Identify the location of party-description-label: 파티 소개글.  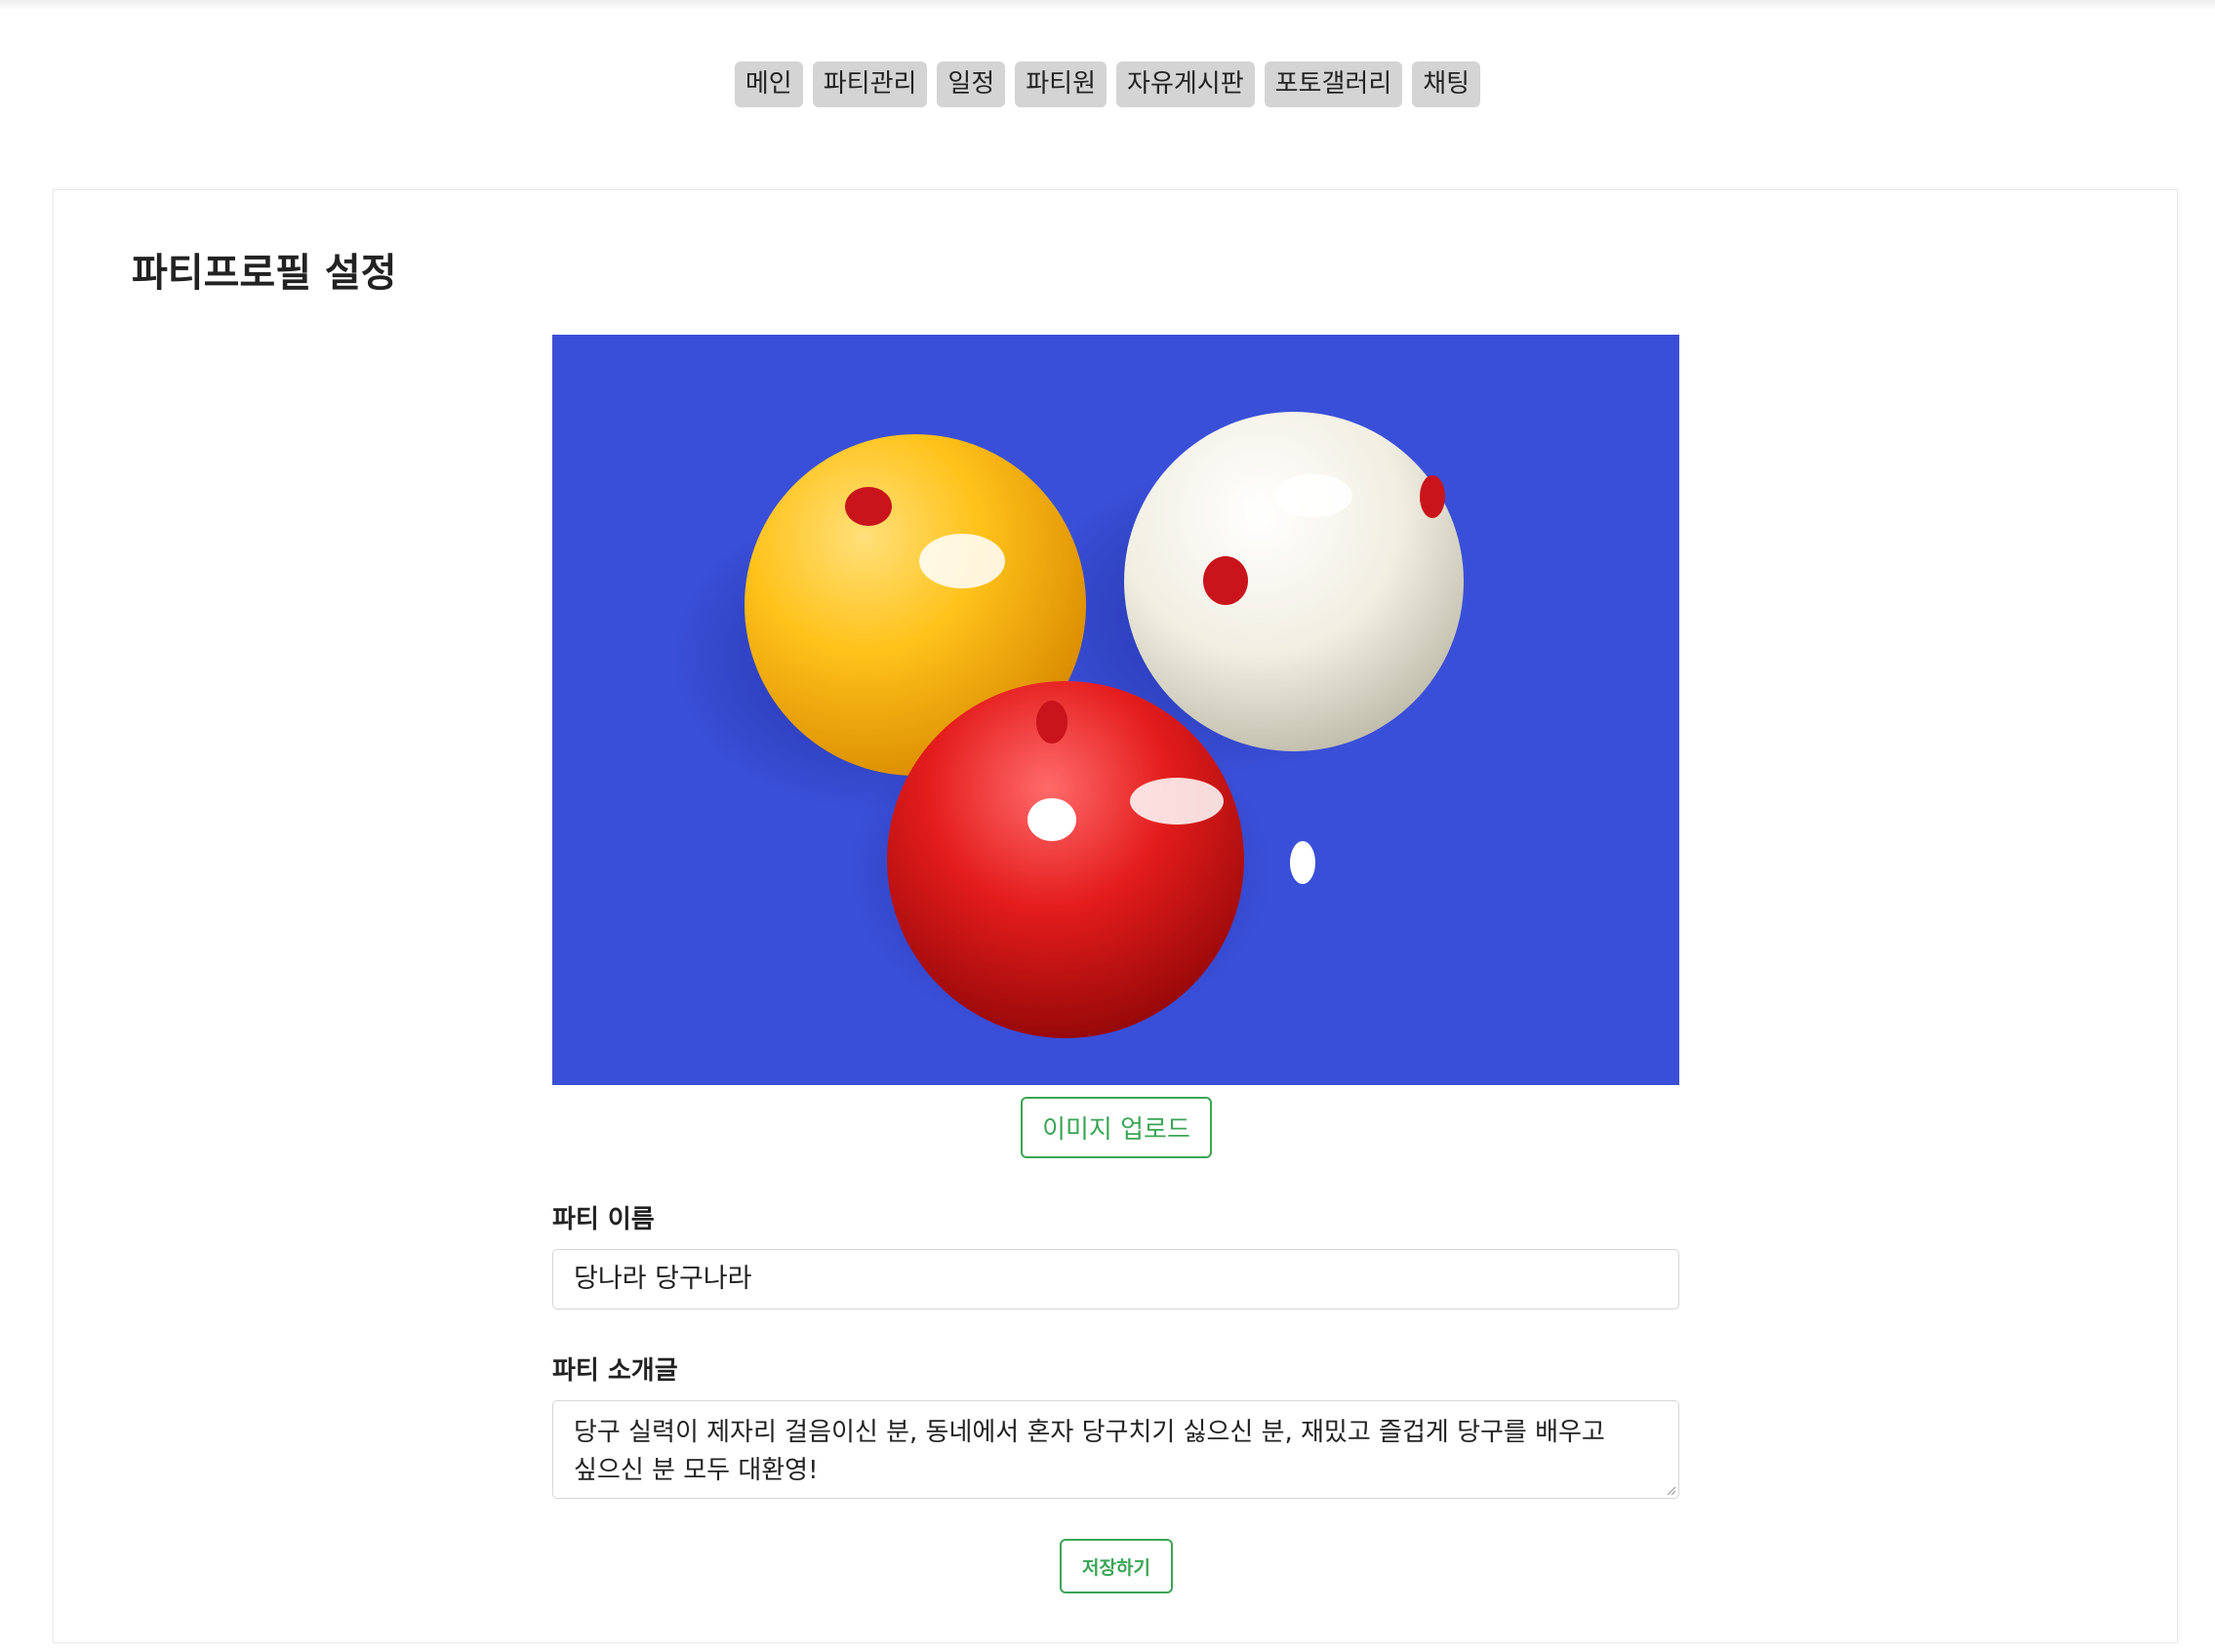
(615, 1371).